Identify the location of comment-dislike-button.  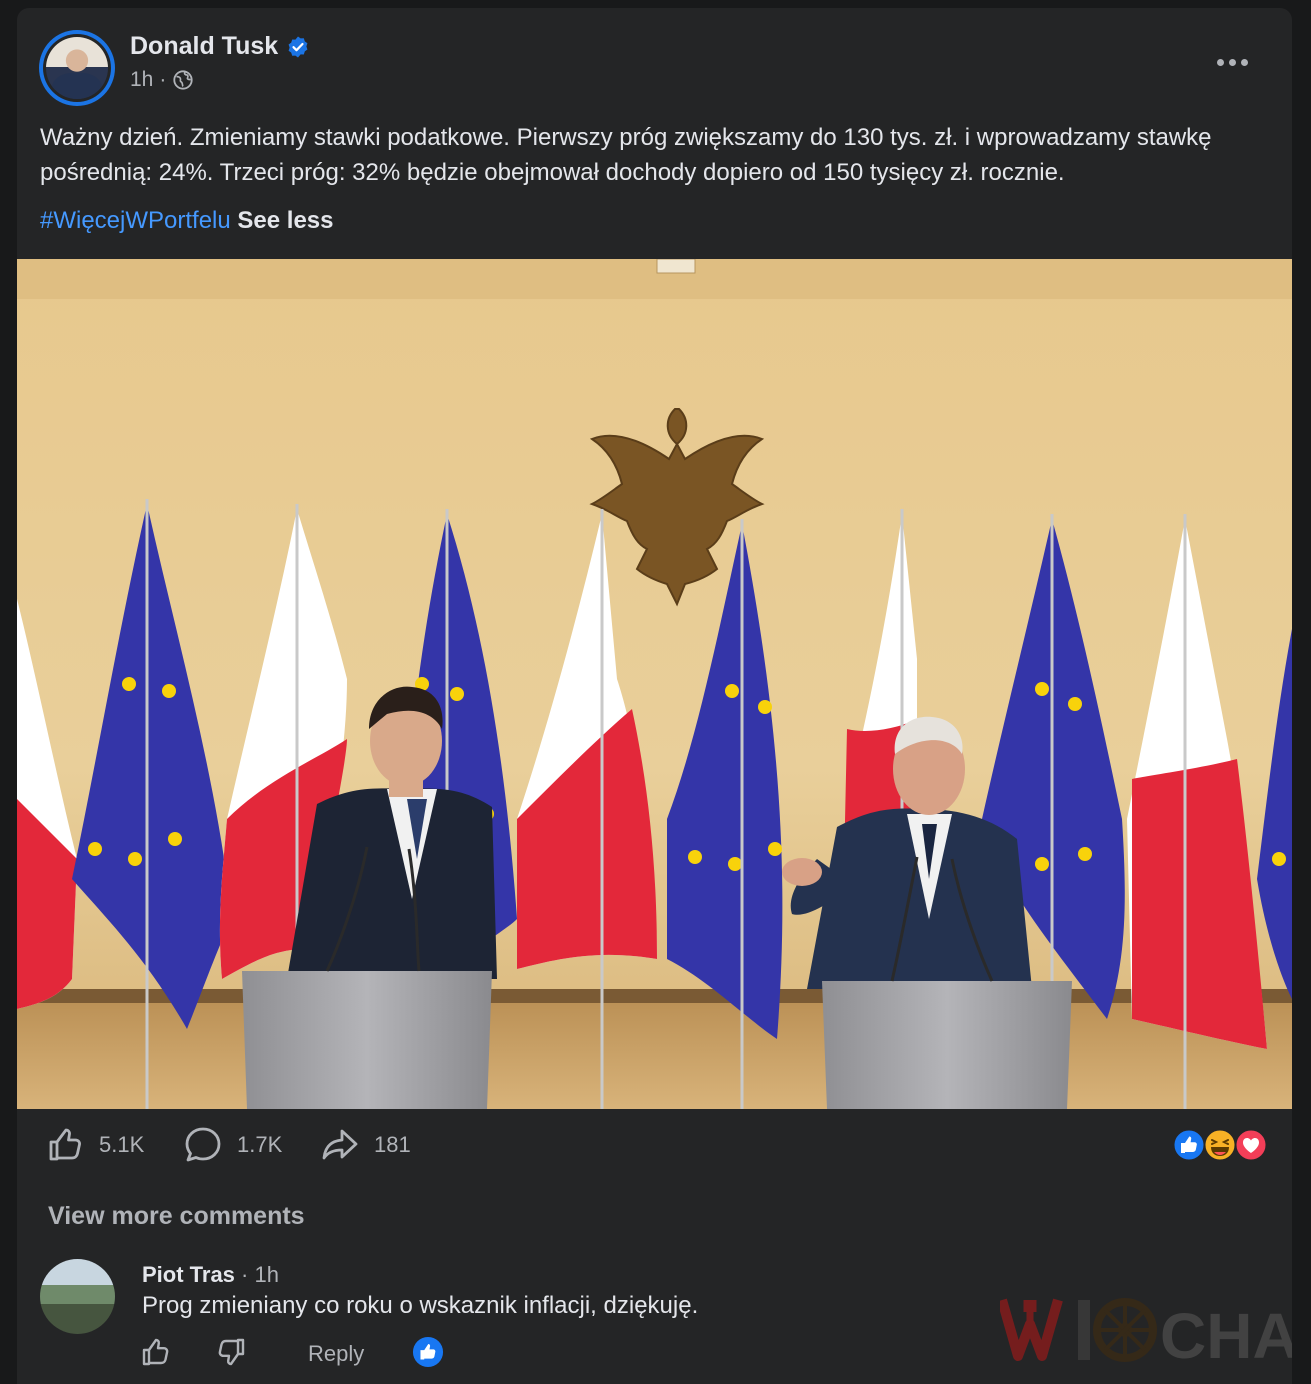
(231, 1355).